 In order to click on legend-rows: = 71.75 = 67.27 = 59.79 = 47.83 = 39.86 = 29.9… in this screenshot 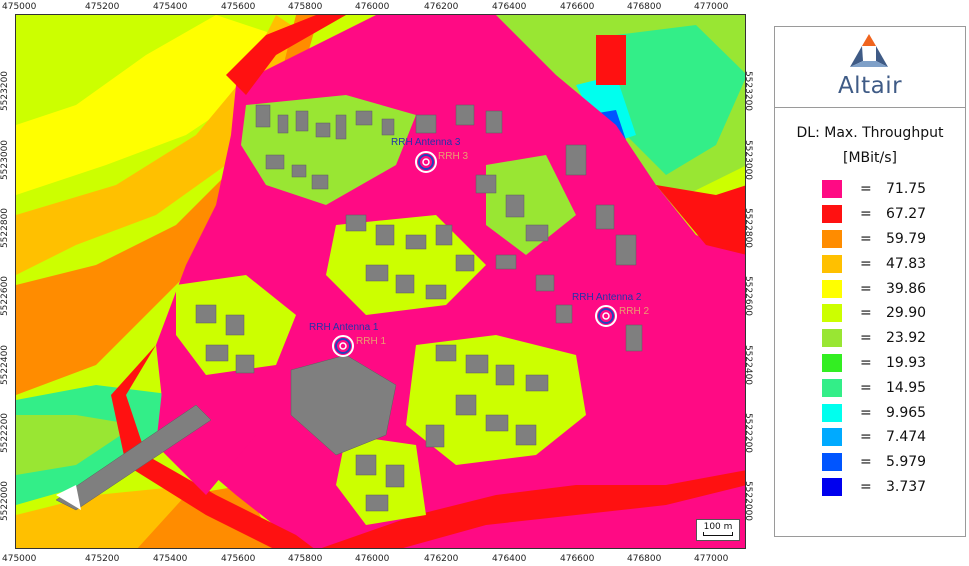, I will do `click(874, 338)`.